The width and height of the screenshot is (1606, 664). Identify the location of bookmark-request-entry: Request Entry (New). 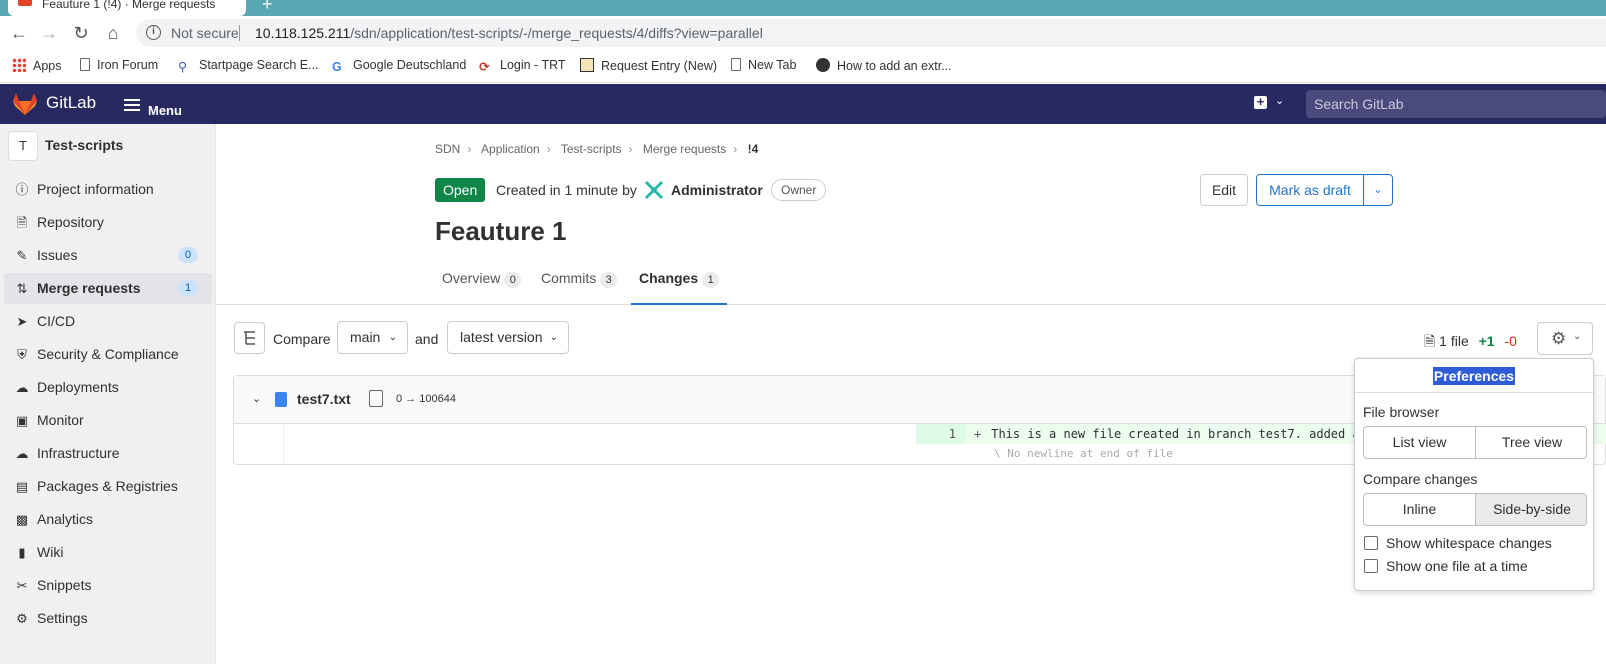
(648, 65).